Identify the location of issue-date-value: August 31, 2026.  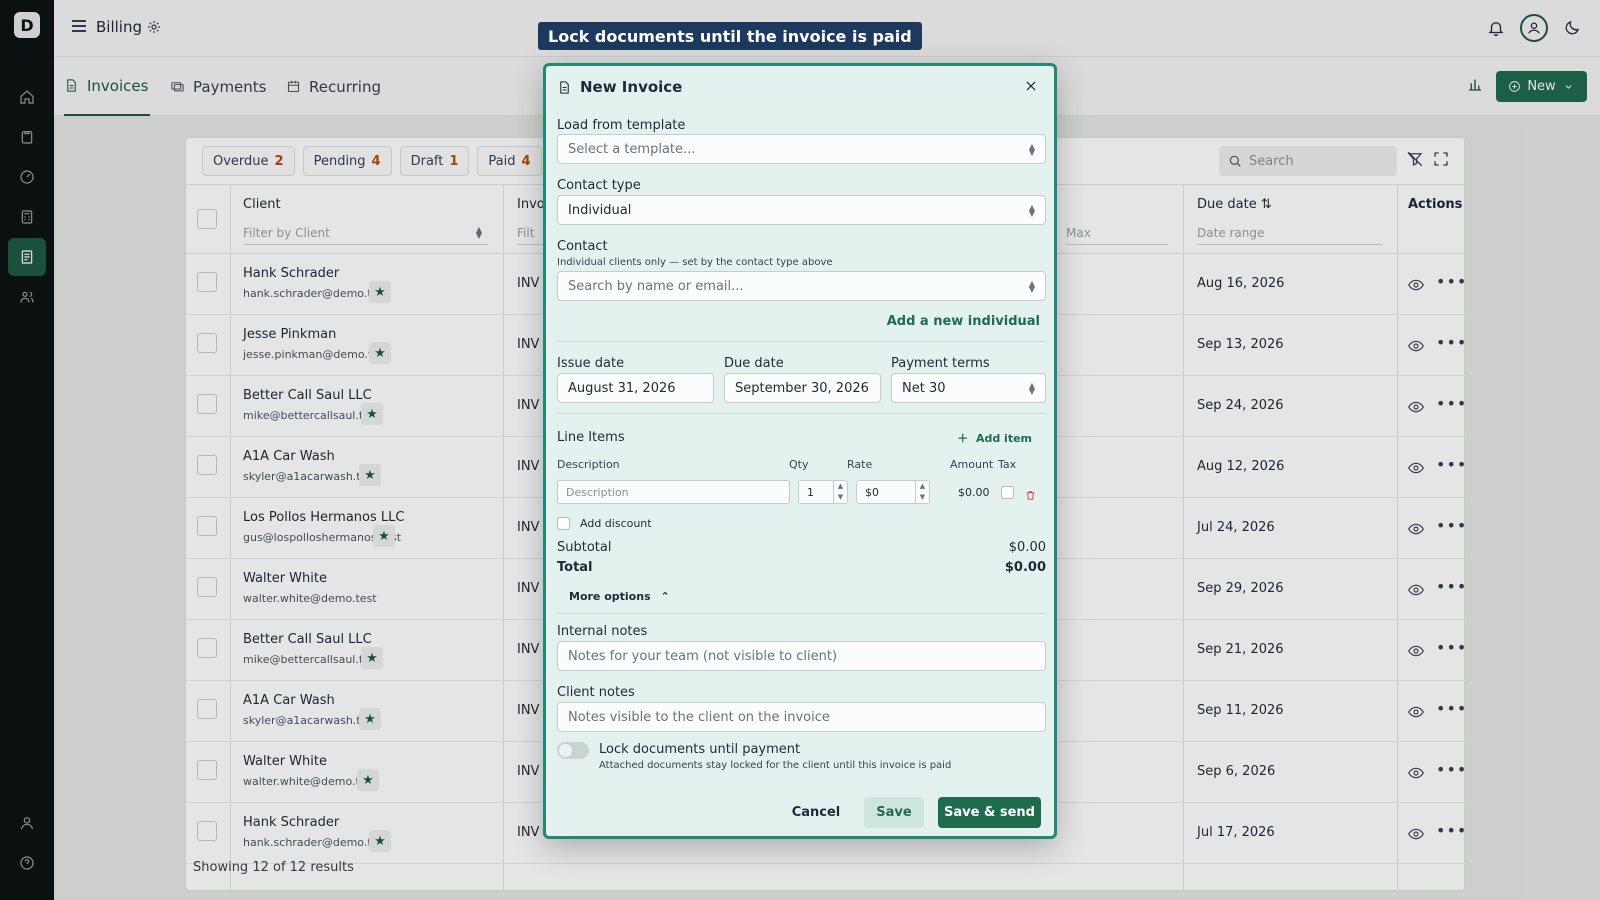
(622, 388).